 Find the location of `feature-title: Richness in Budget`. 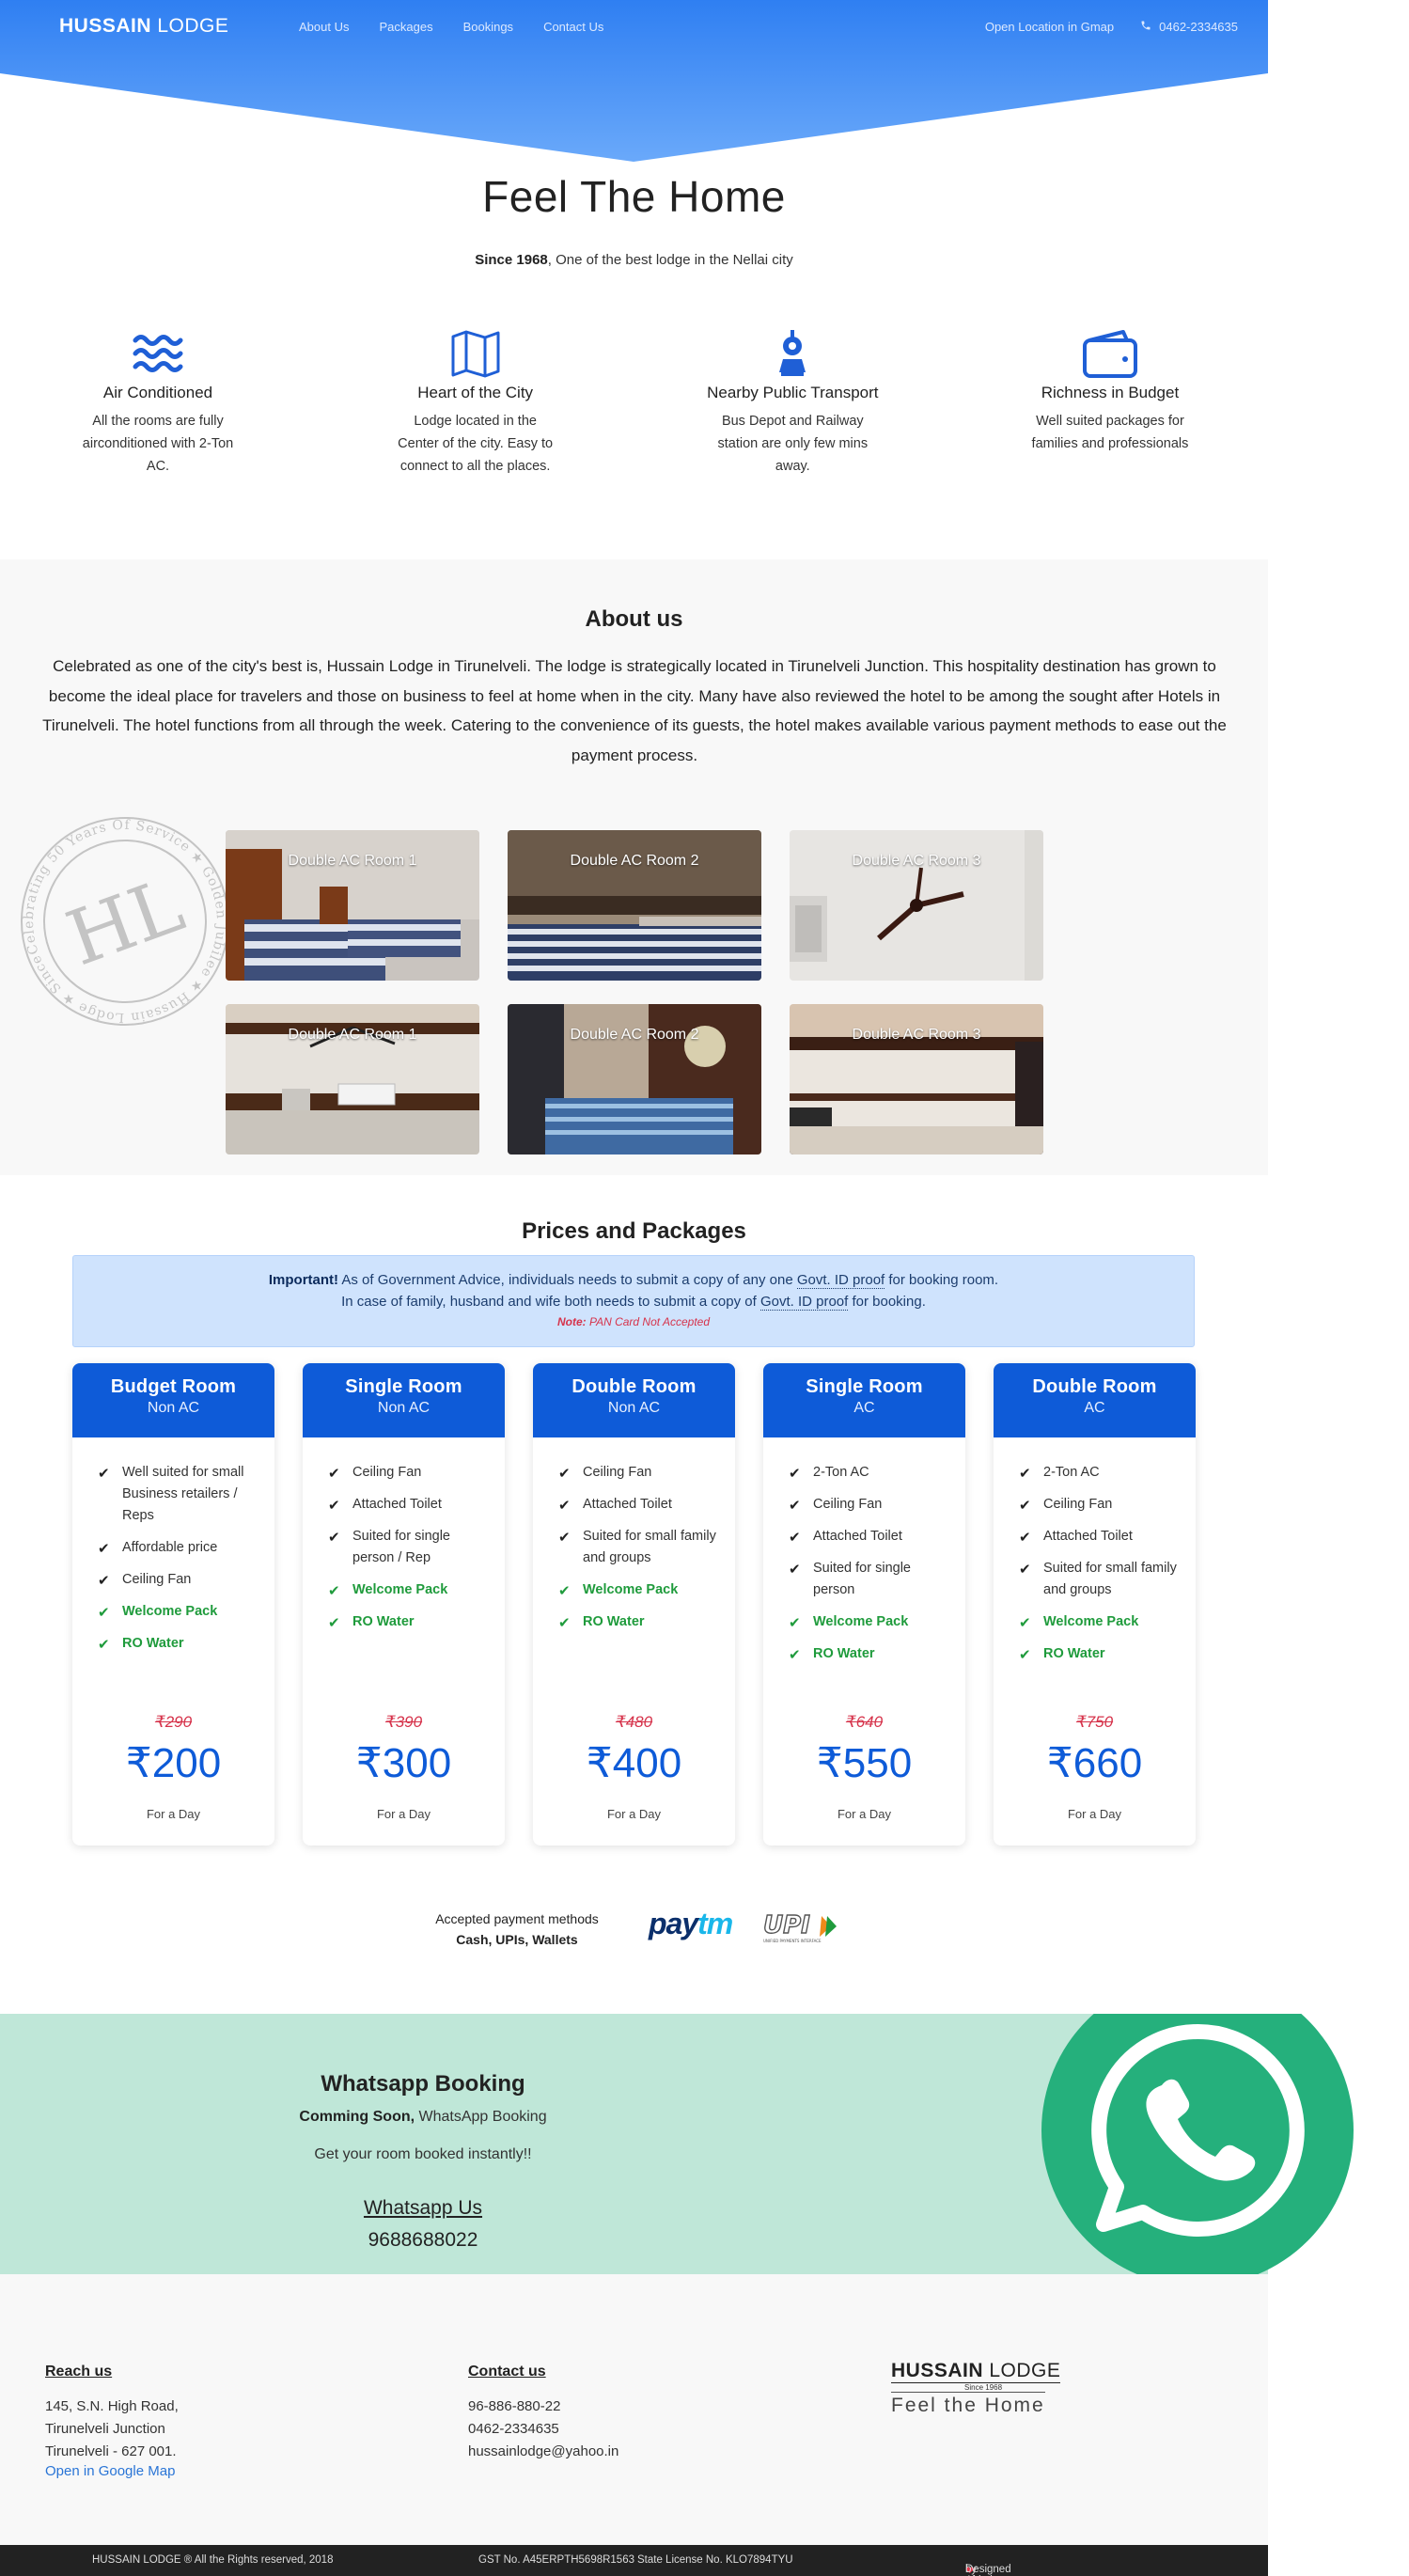

feature-title: Richness in Budget is located at coordinates (1110, 393).